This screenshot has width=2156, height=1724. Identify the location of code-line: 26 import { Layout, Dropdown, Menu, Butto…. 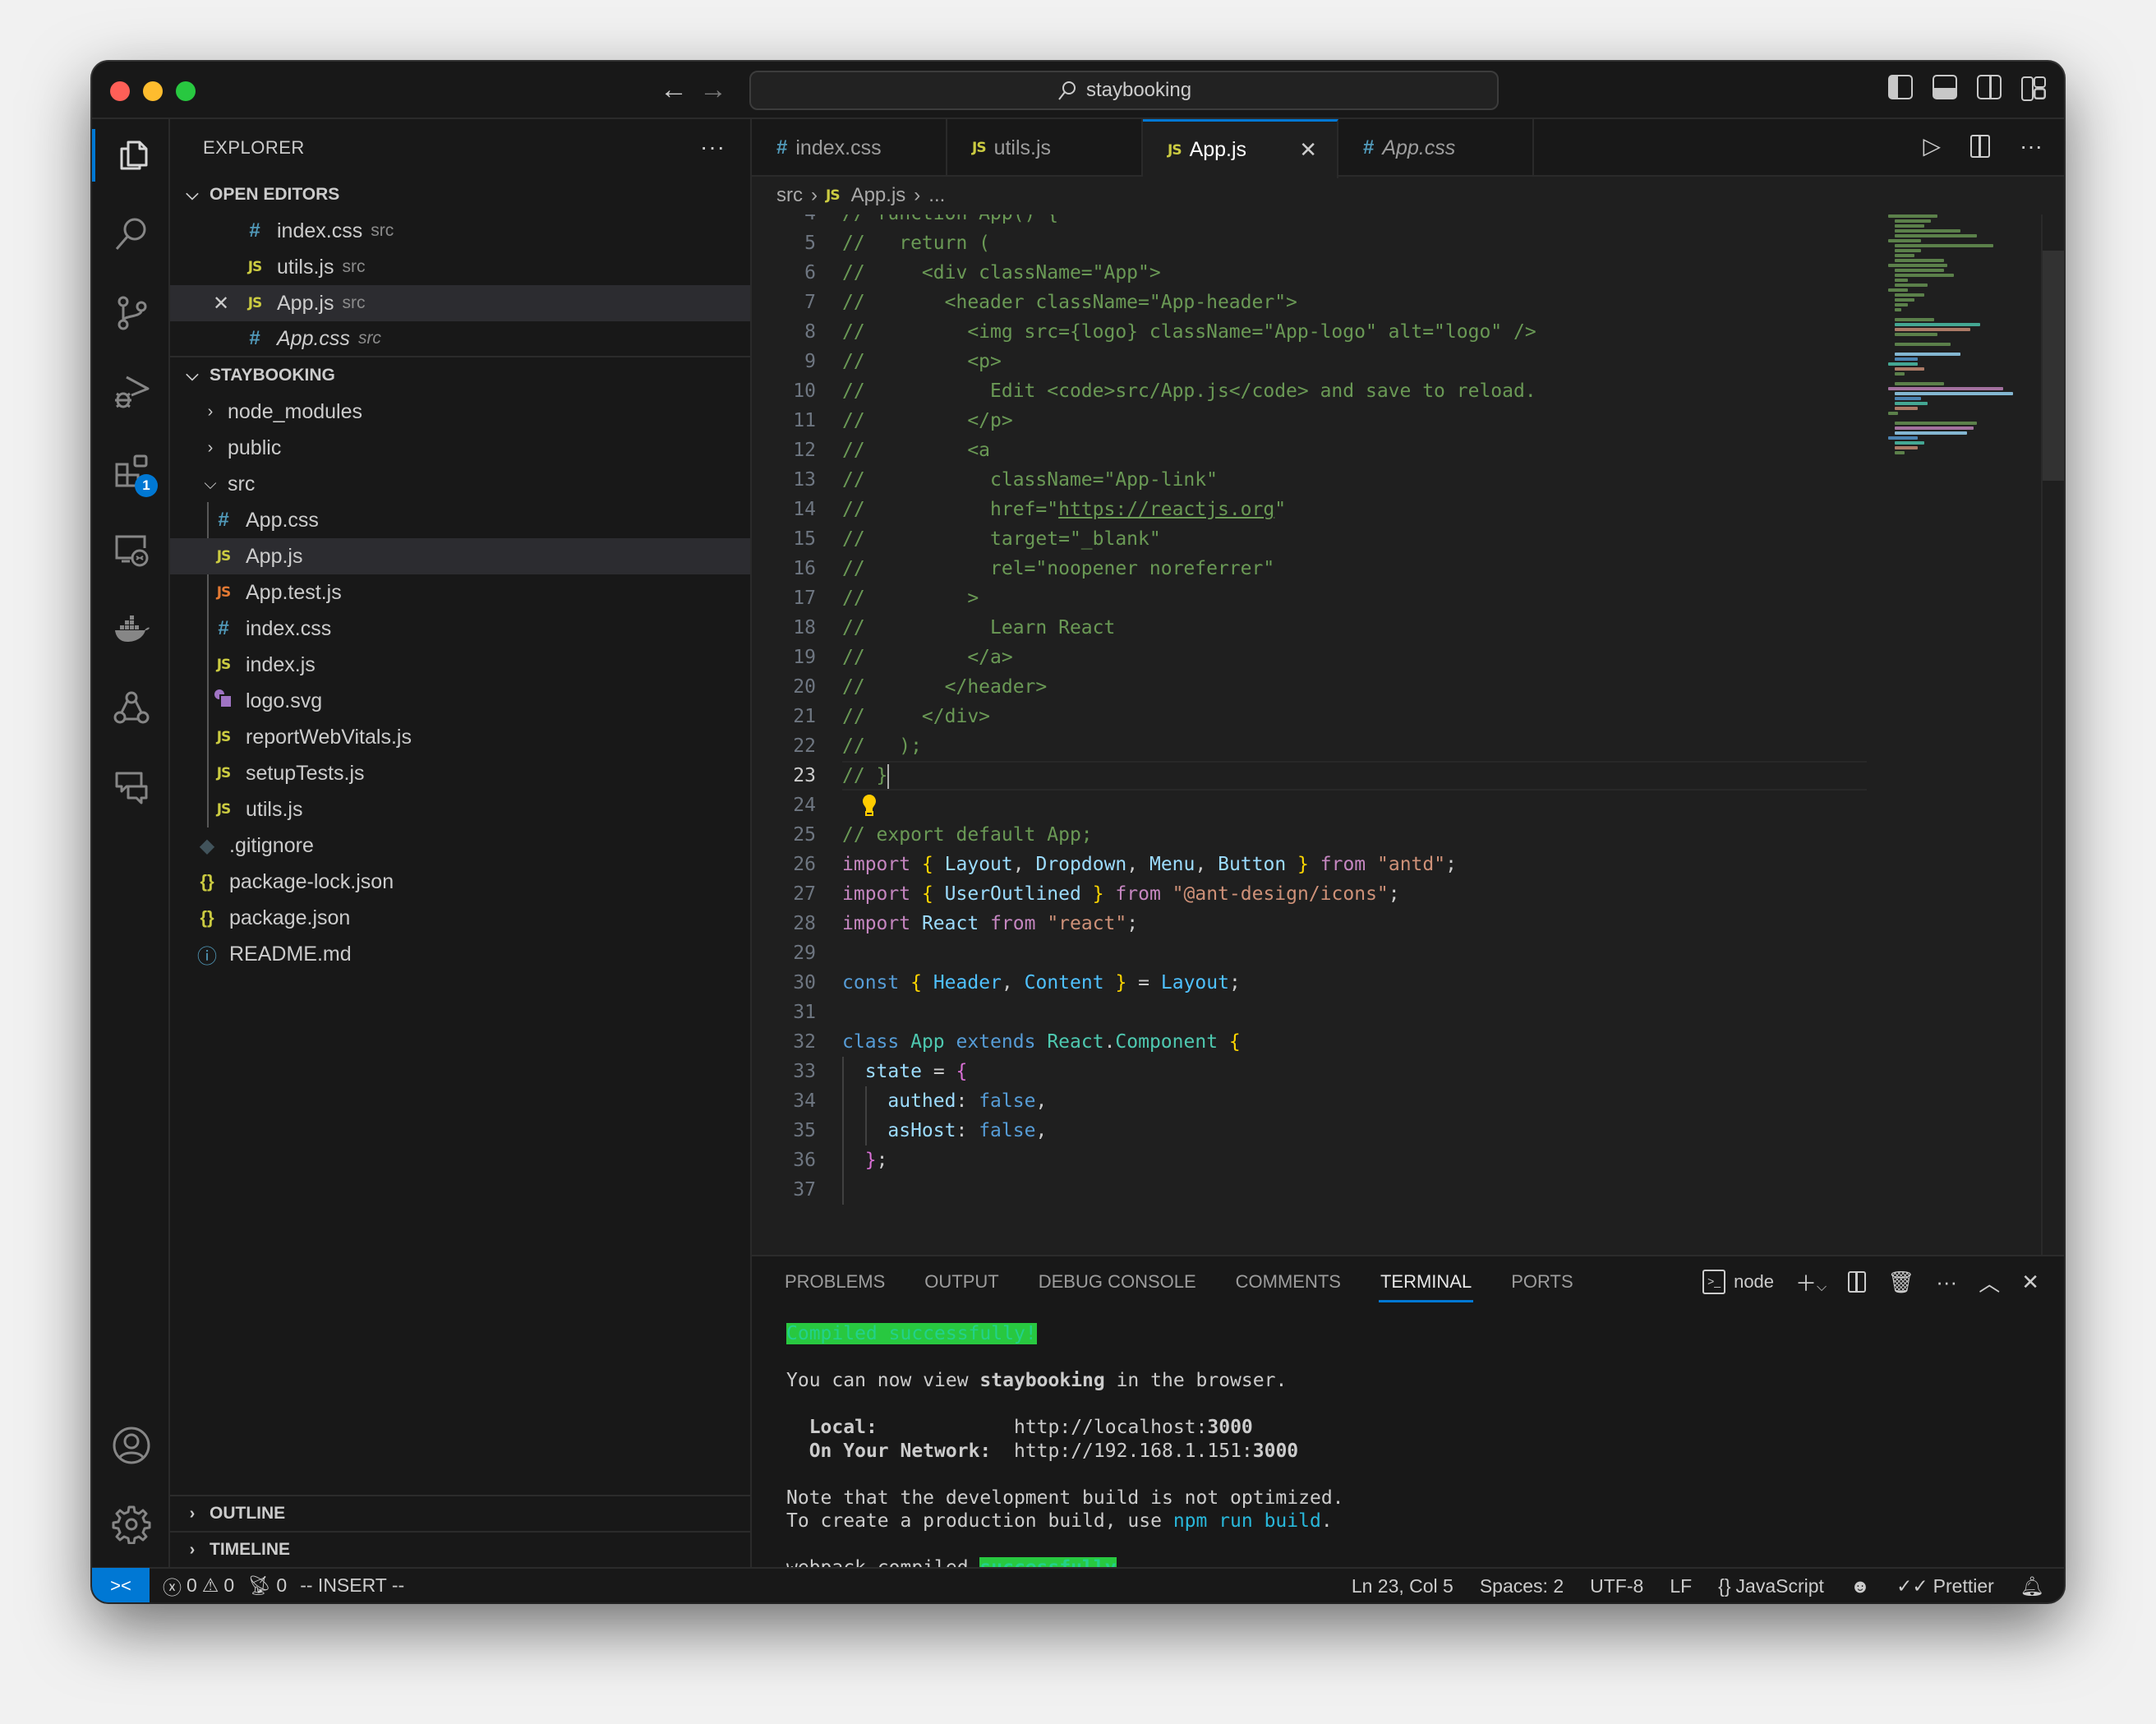
(1408, 864).